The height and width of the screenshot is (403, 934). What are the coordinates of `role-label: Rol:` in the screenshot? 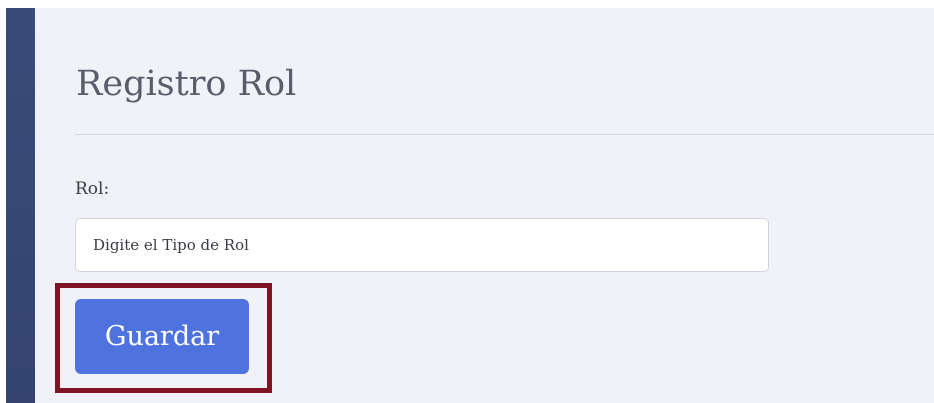 It's located at (92, 189).